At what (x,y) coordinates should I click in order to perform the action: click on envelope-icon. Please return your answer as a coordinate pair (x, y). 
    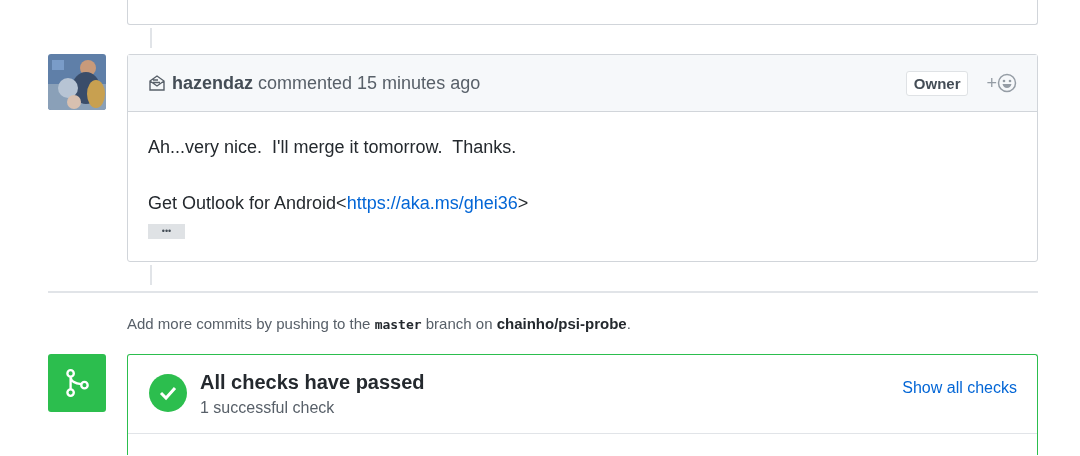
    Looking at the image, I should click on (157, 83).